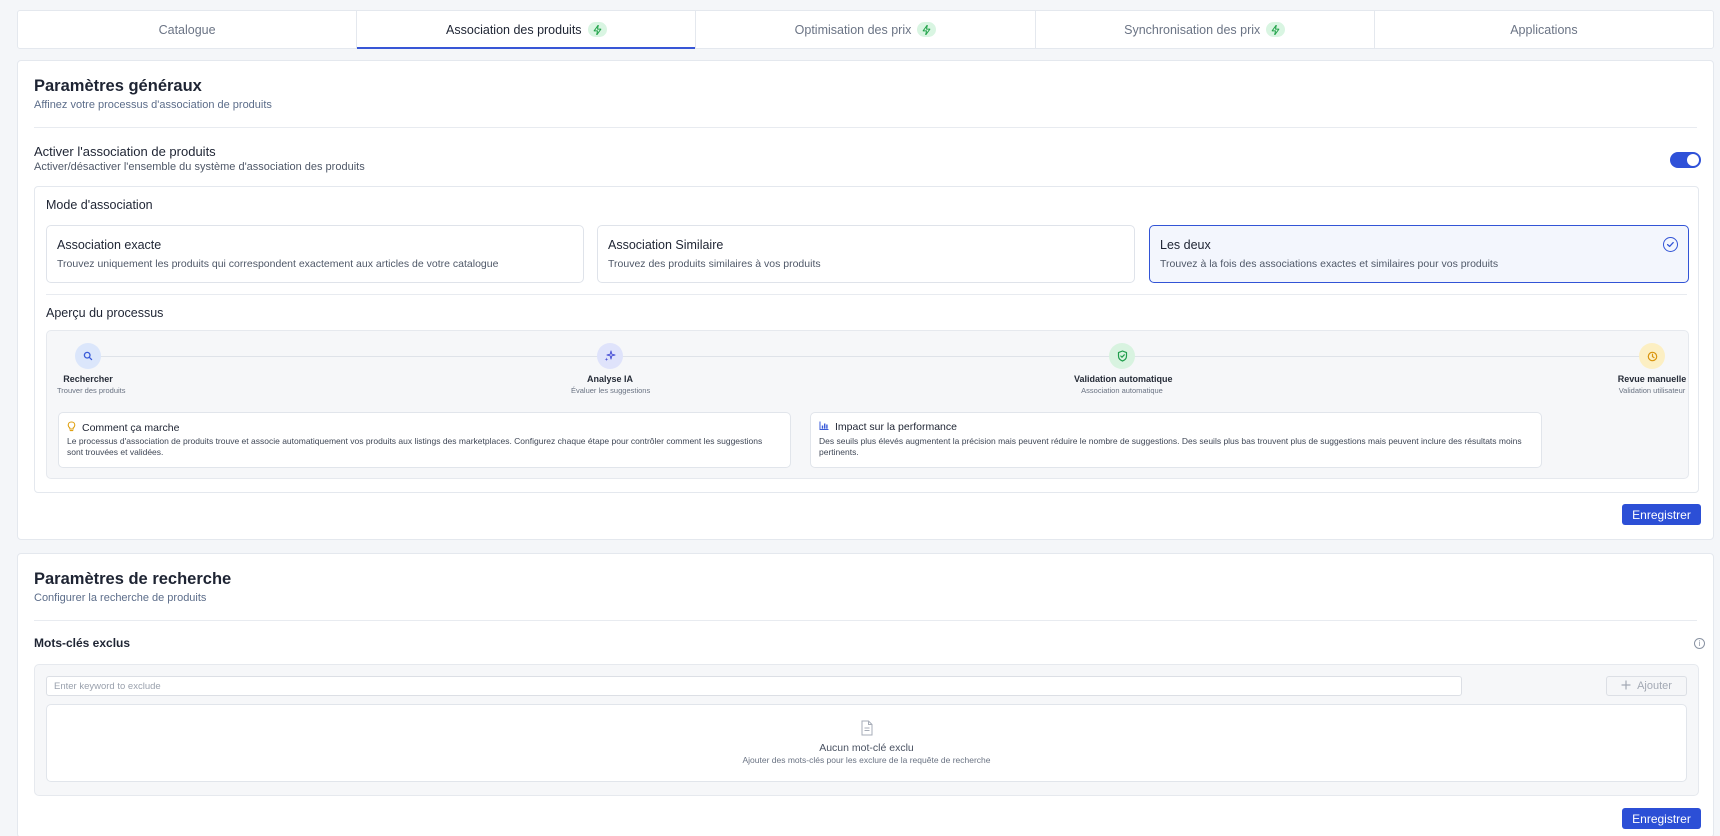  Describe the element at coordinates (1192, 29) in the screenshot. I see `tab-label: Synchronisation des prix` at that location.